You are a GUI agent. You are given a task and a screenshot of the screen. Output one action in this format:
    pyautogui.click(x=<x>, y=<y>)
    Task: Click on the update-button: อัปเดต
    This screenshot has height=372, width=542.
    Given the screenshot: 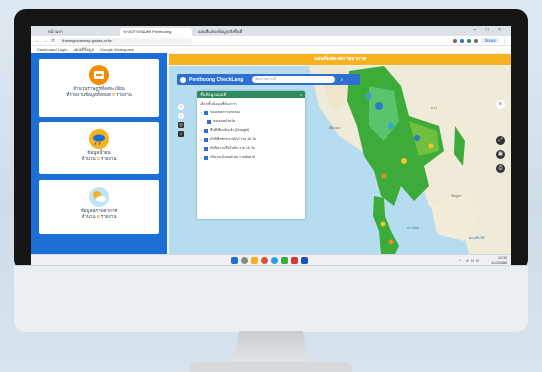 What is the action you would take?
    pyautogui.click(x=490, y=40)
    